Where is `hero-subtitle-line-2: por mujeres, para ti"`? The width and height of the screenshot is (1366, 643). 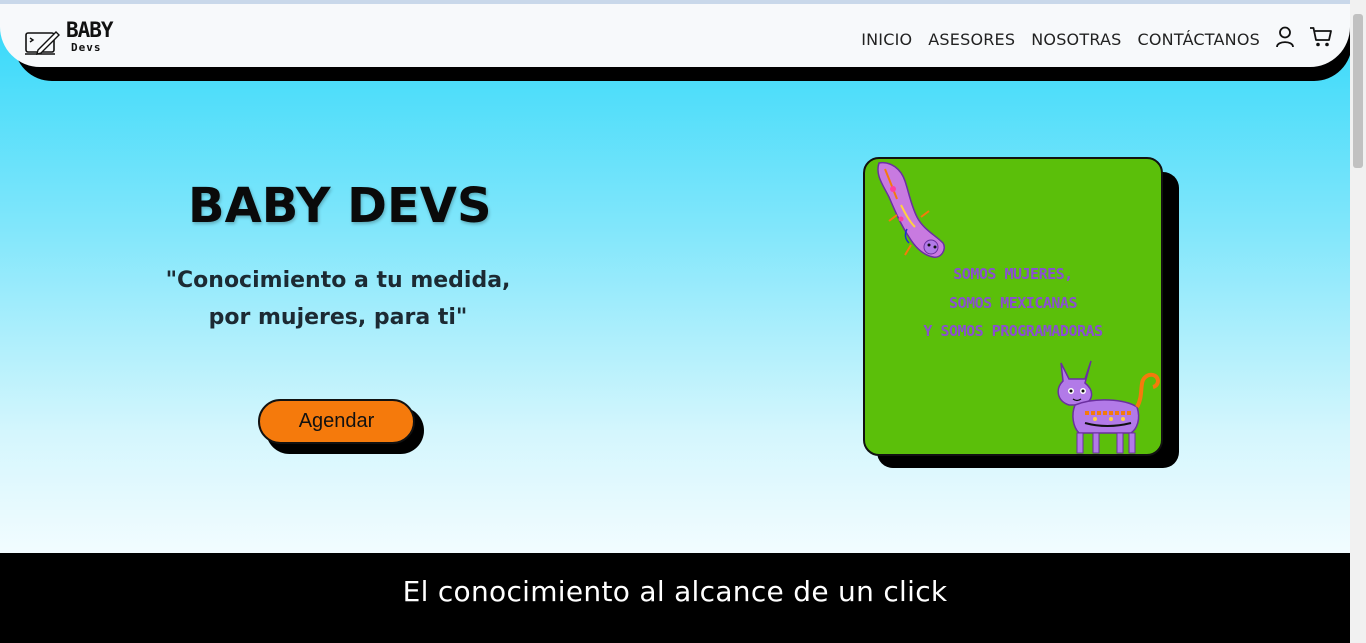 hero-subtitle-line-2: por mujeres, para ti" is located at coordinates (338, 317).